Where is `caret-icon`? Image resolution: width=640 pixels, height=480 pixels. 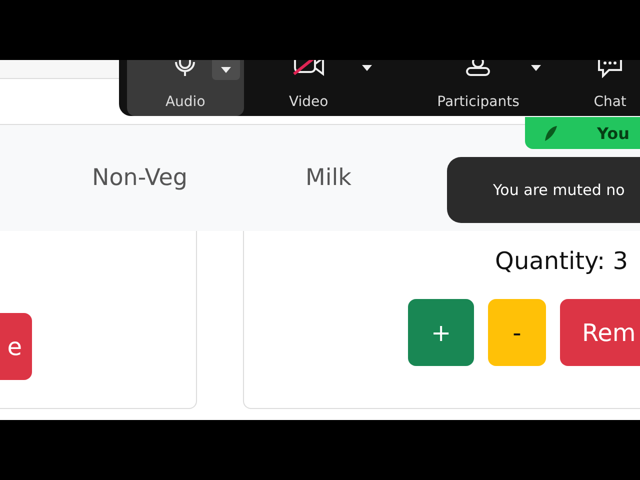
caret-icon is located at coordinates (226, 70).